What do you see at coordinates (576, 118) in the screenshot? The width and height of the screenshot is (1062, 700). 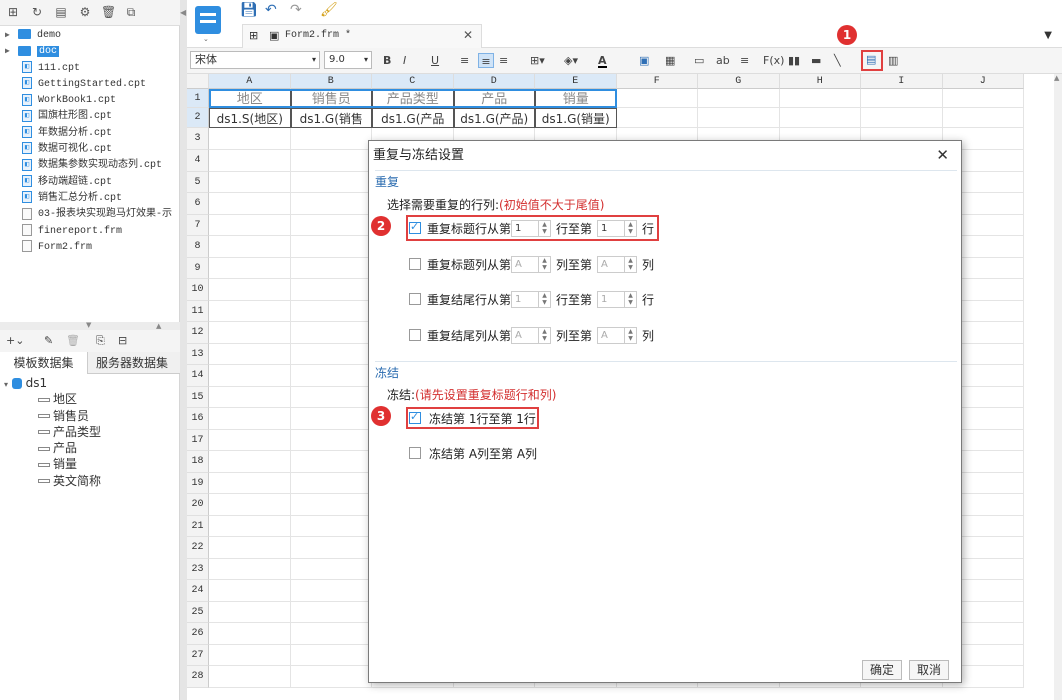 I see `data-cell: ds1.G(销量)` at bounding box center [576, 118].